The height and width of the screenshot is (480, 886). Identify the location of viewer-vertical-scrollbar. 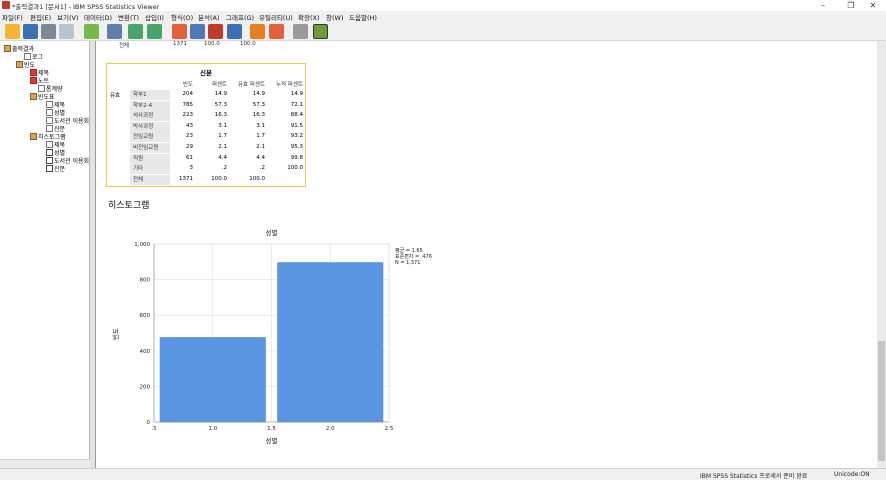
(881, 254).